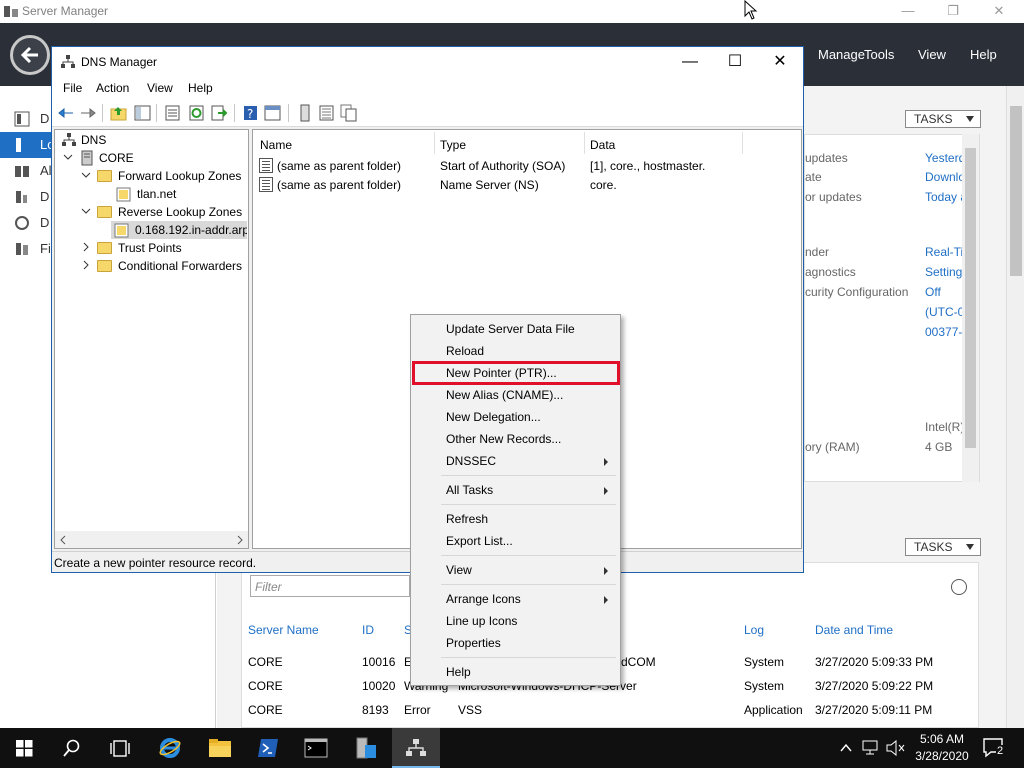 The width and height of the screenshot is (1024, 768). I want to click on up-folder-icon, so click(119, 113).